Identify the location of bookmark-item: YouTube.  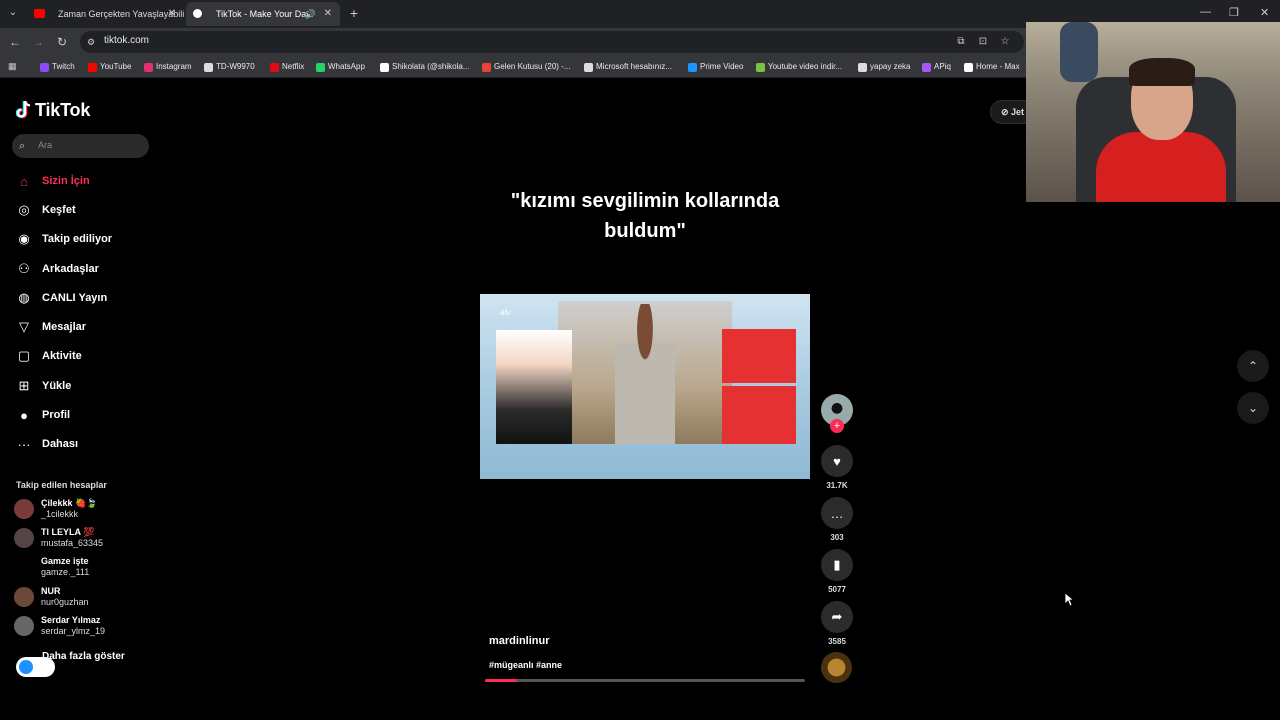
(109, 67).